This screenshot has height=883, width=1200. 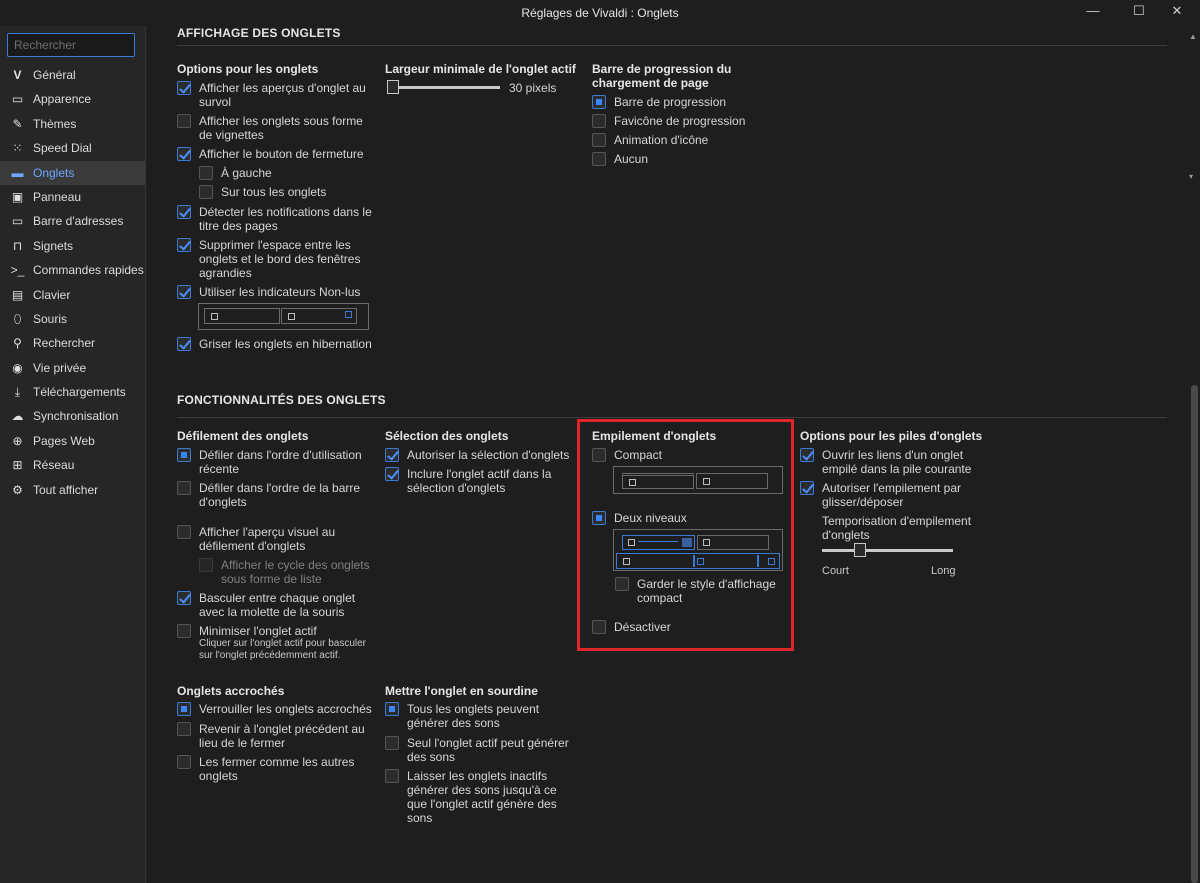 I want to click on option-close-left: À gauche, so click(x=289, y=173).